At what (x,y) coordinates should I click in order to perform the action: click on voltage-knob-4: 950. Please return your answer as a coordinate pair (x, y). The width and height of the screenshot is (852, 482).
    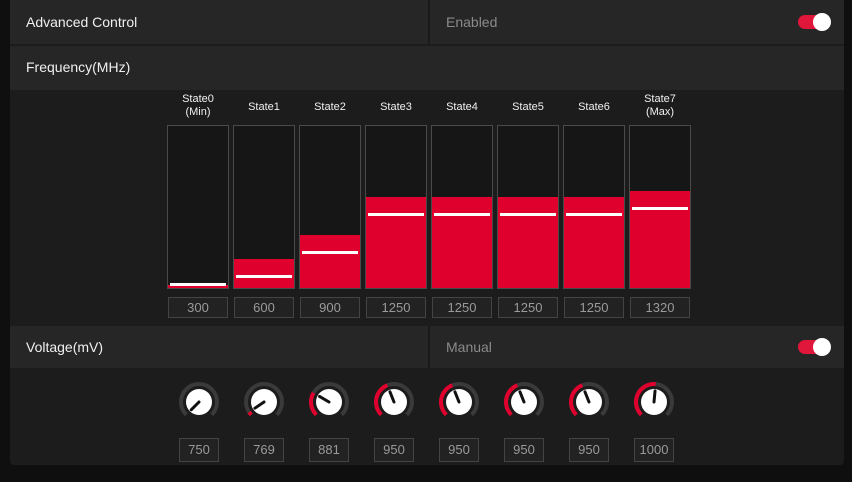
    Looking at the image, I should click on (459, 421).